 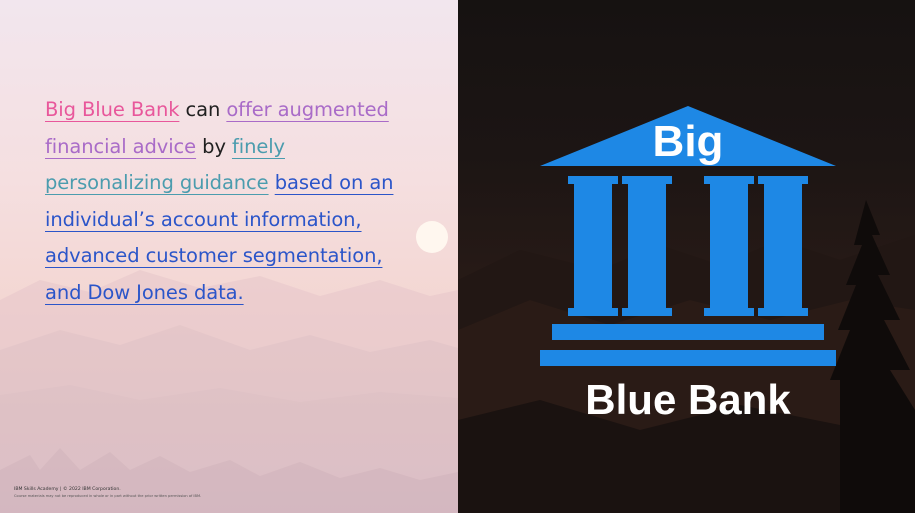 What do you see at coordinates (432, 237) in the screenshot?
I see `sun-shape` at bounding box center [432, 237].